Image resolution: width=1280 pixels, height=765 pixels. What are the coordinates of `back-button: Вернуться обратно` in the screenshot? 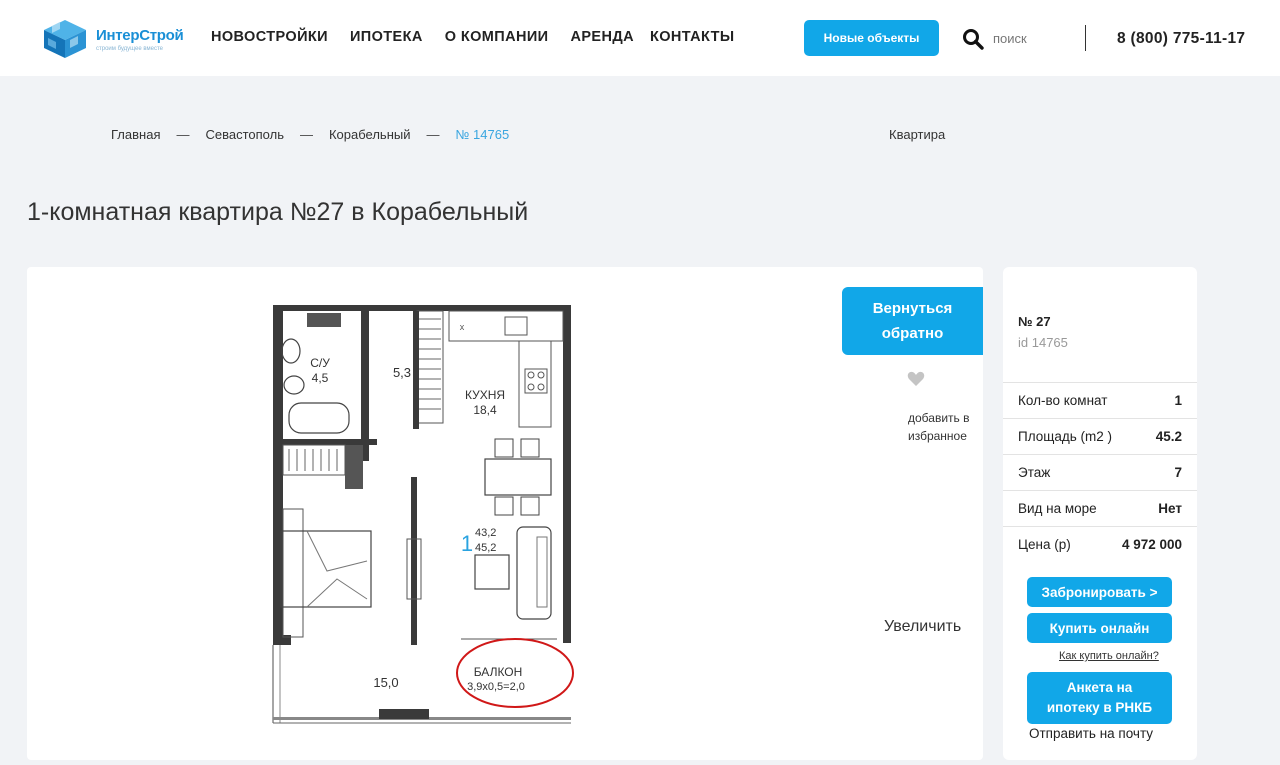 It's located at (912, 321).